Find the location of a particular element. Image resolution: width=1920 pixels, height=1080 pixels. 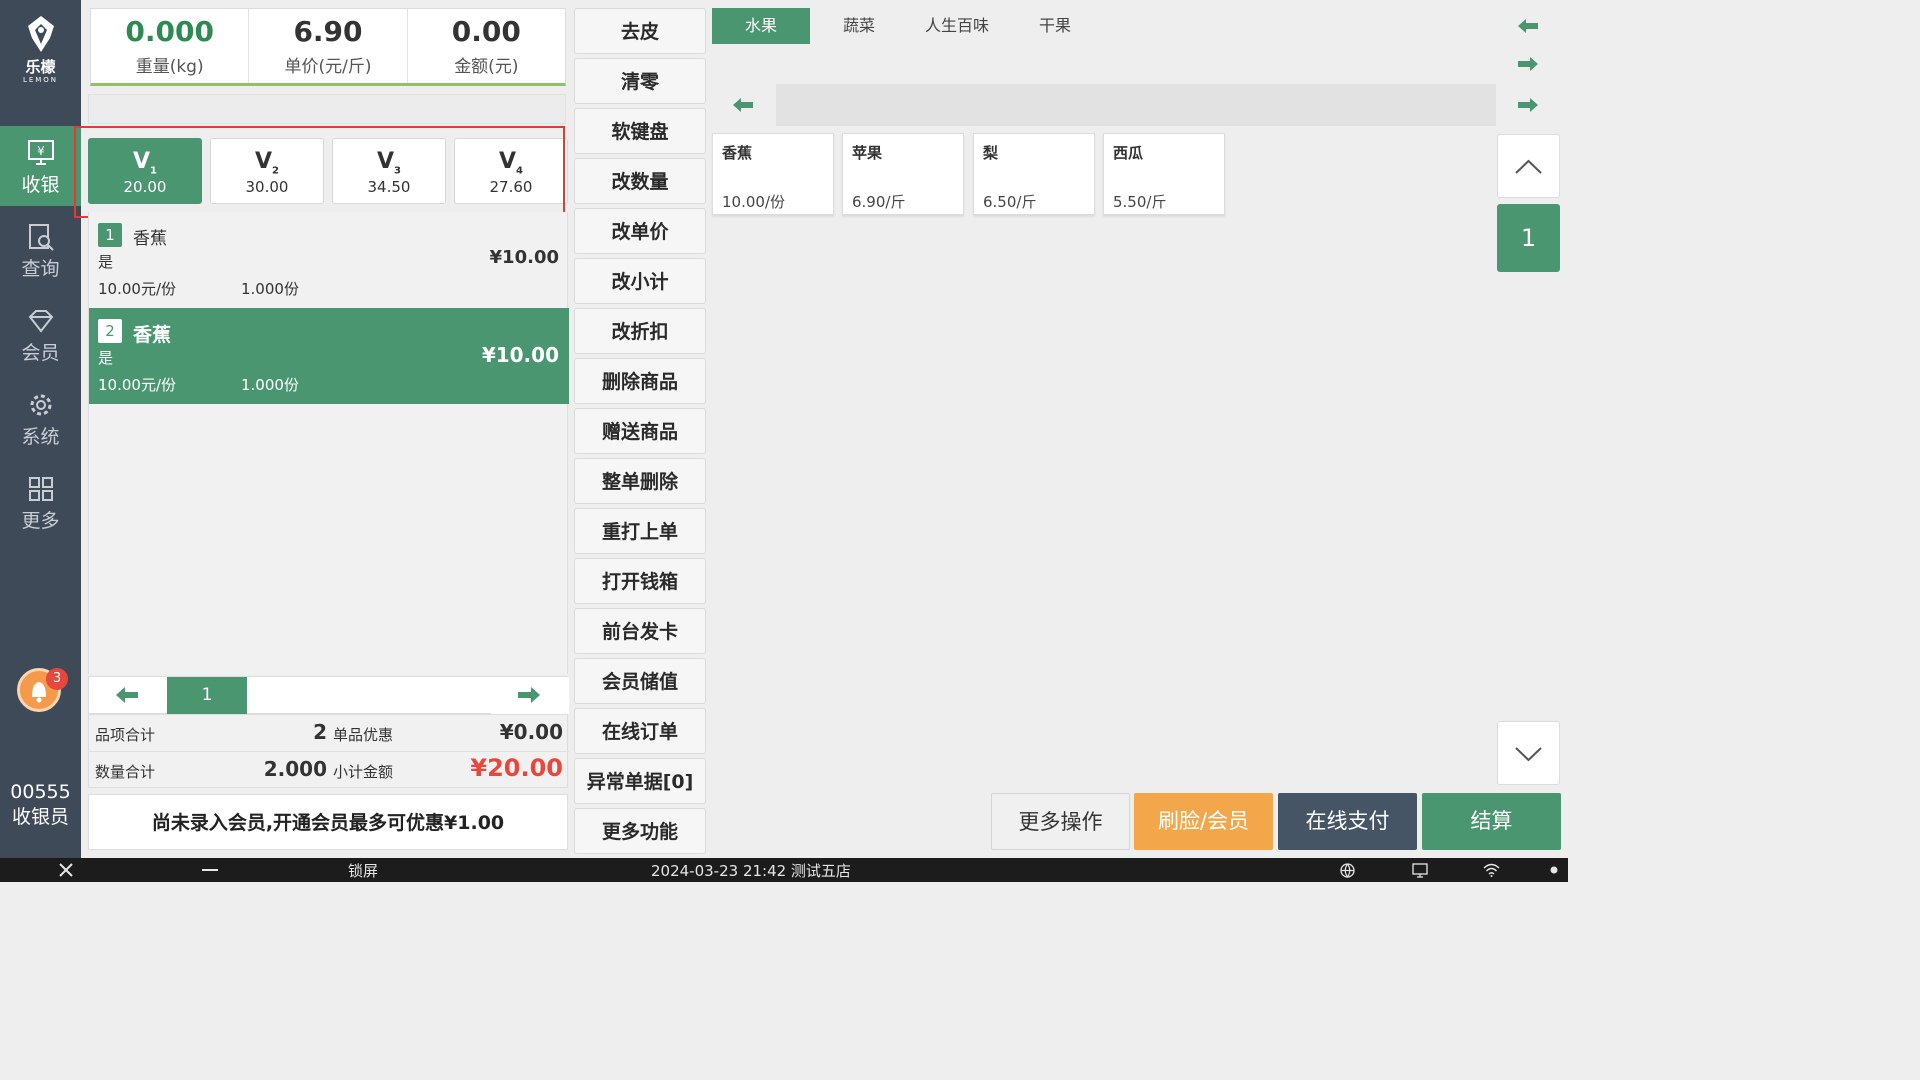

member-tip: 尚未录入会员,开通会员最多可优惠¥1.00 is located at coordinates (328, 822).